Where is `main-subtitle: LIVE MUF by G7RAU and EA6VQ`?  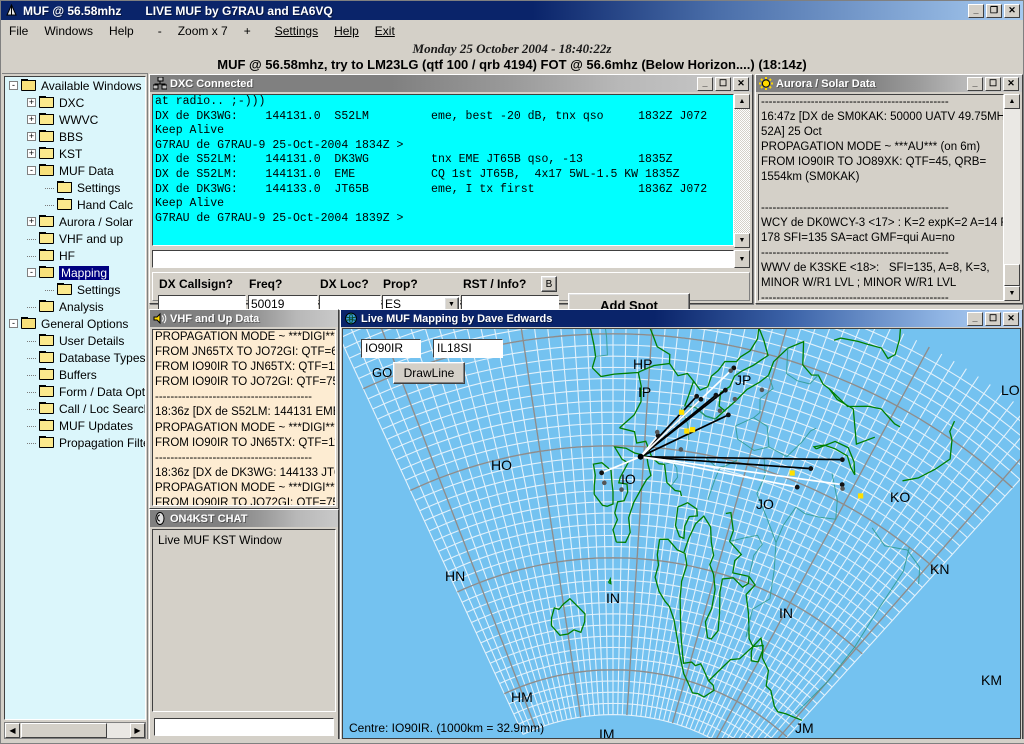 main-subtitle: LIVE MUF by G7RAU and EA6VQ is located at coordinates (239, 10).